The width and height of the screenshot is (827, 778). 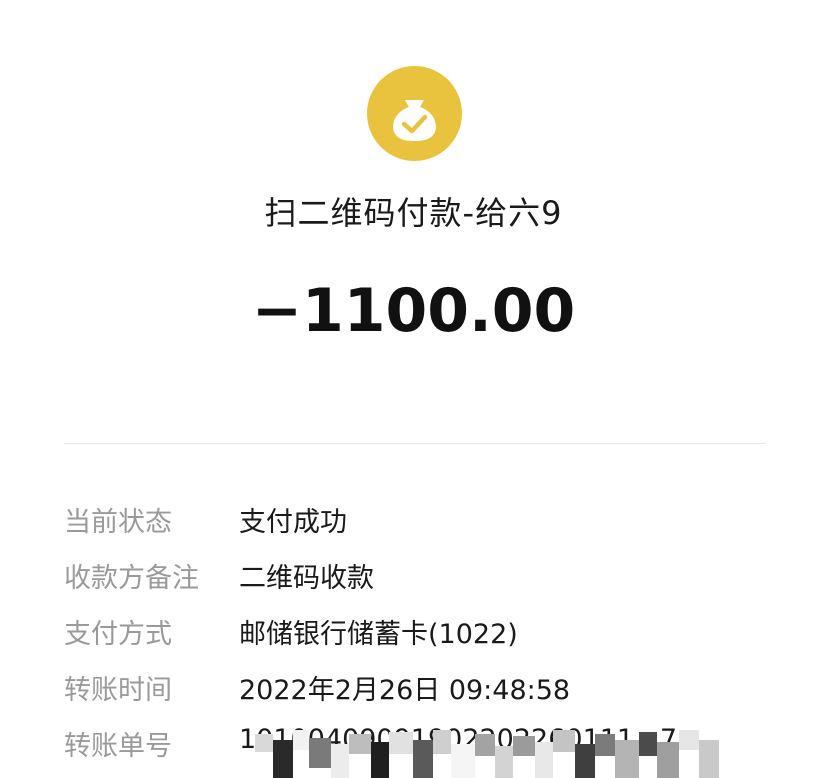 I want to click on transfer-id-label: 转账单号, so click(x=118, y=746).